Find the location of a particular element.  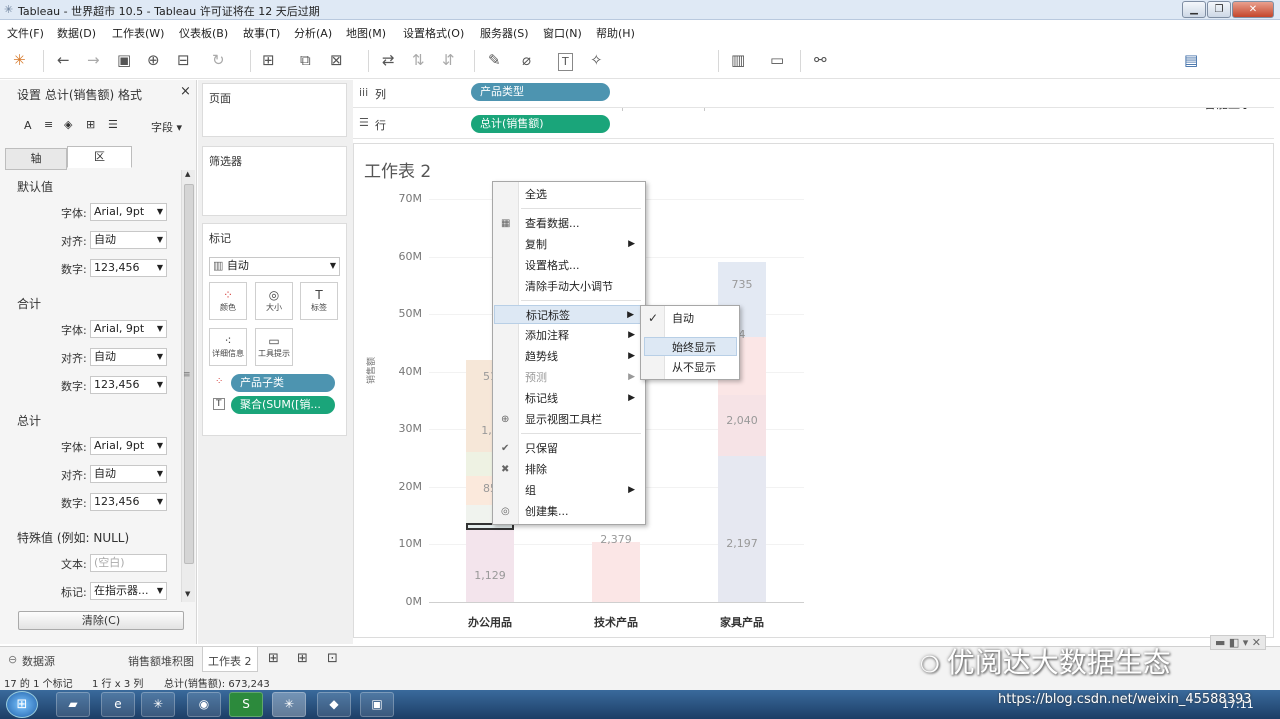

close-panel-icon: × is located at coordinates (185, 91).